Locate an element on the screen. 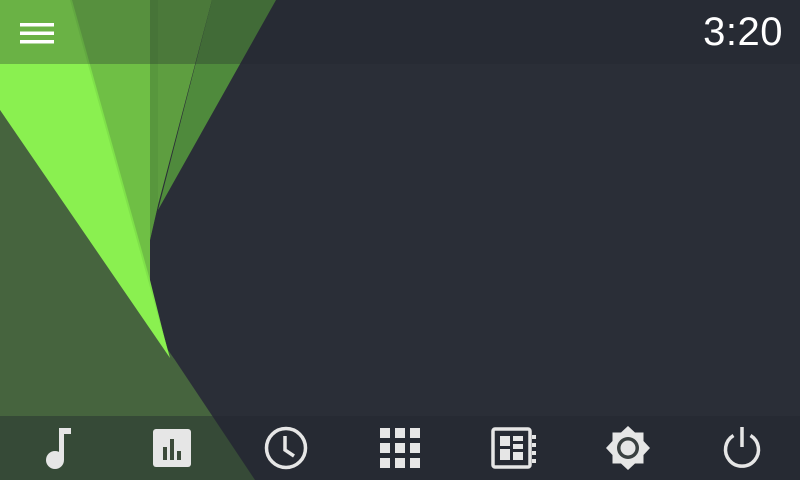 The width and height of the screenshot is (800, 480). hamburger-menu-icon is located at coordinates (37, 33).